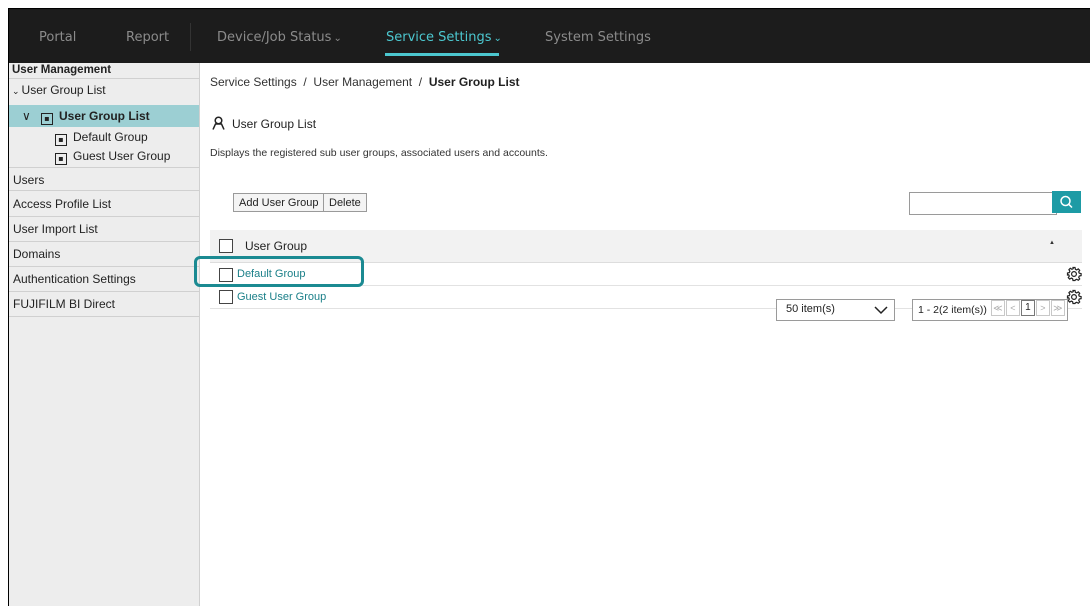 The image size is (1090, 606). I want to click on breadcrumb-service-settings: Service Settings, so click(253, 82).